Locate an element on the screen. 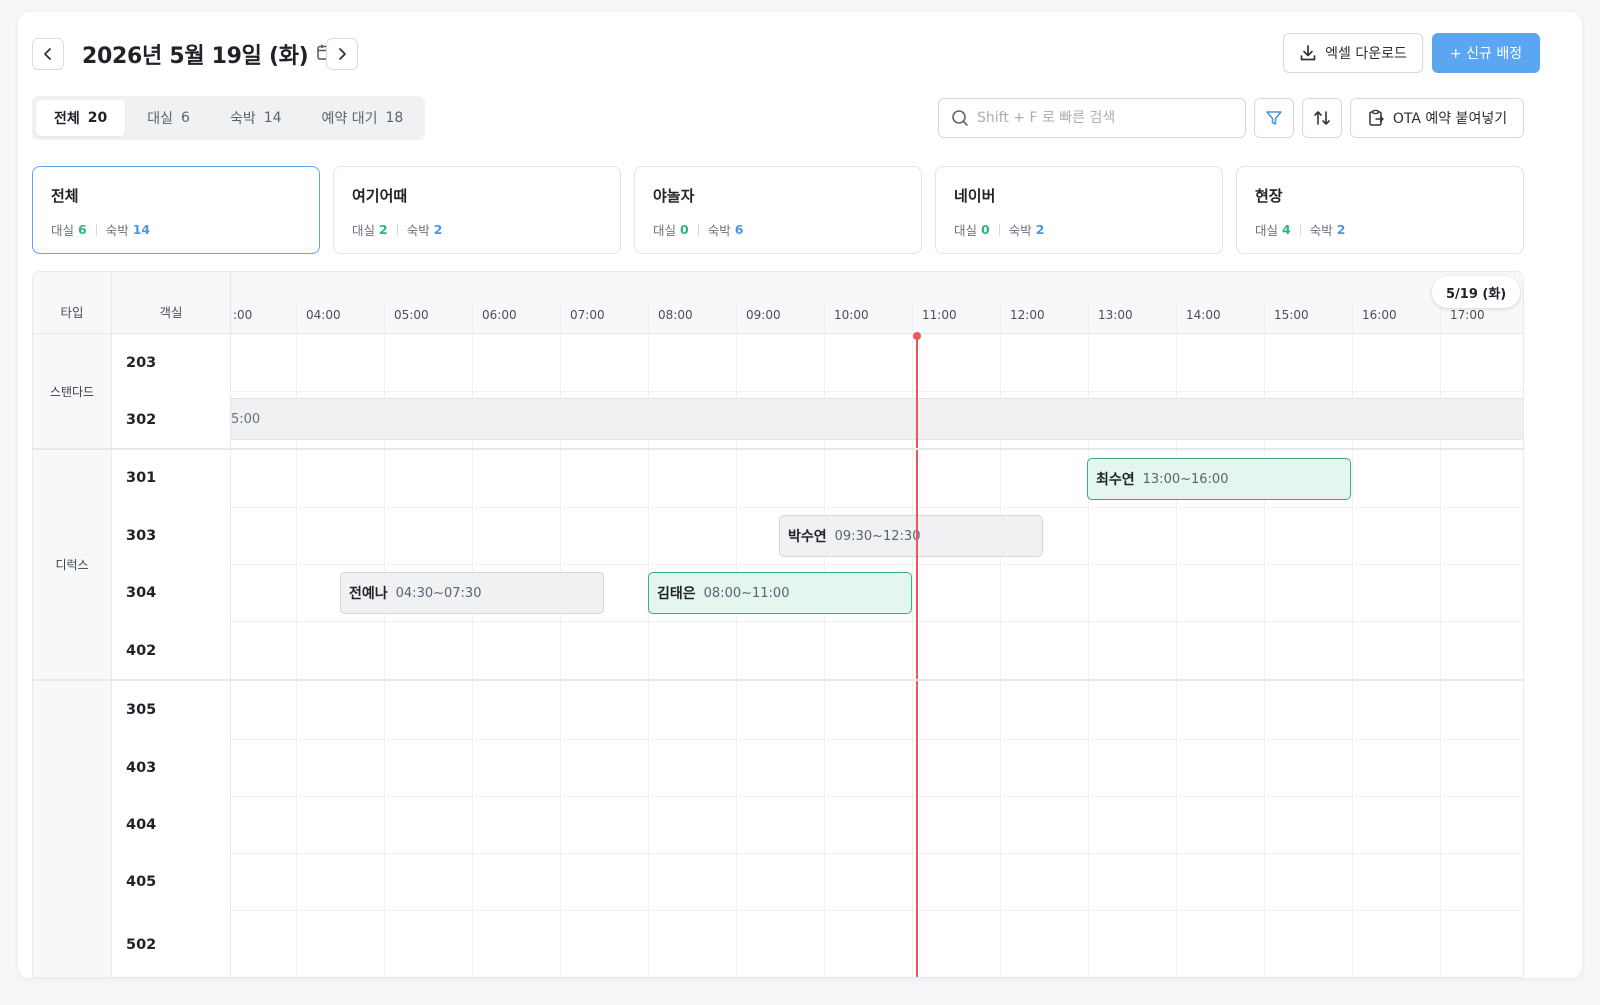 This screenshot has height=1005, width=1600. time-label: 15:00 is located at coordinates (1291, 315).